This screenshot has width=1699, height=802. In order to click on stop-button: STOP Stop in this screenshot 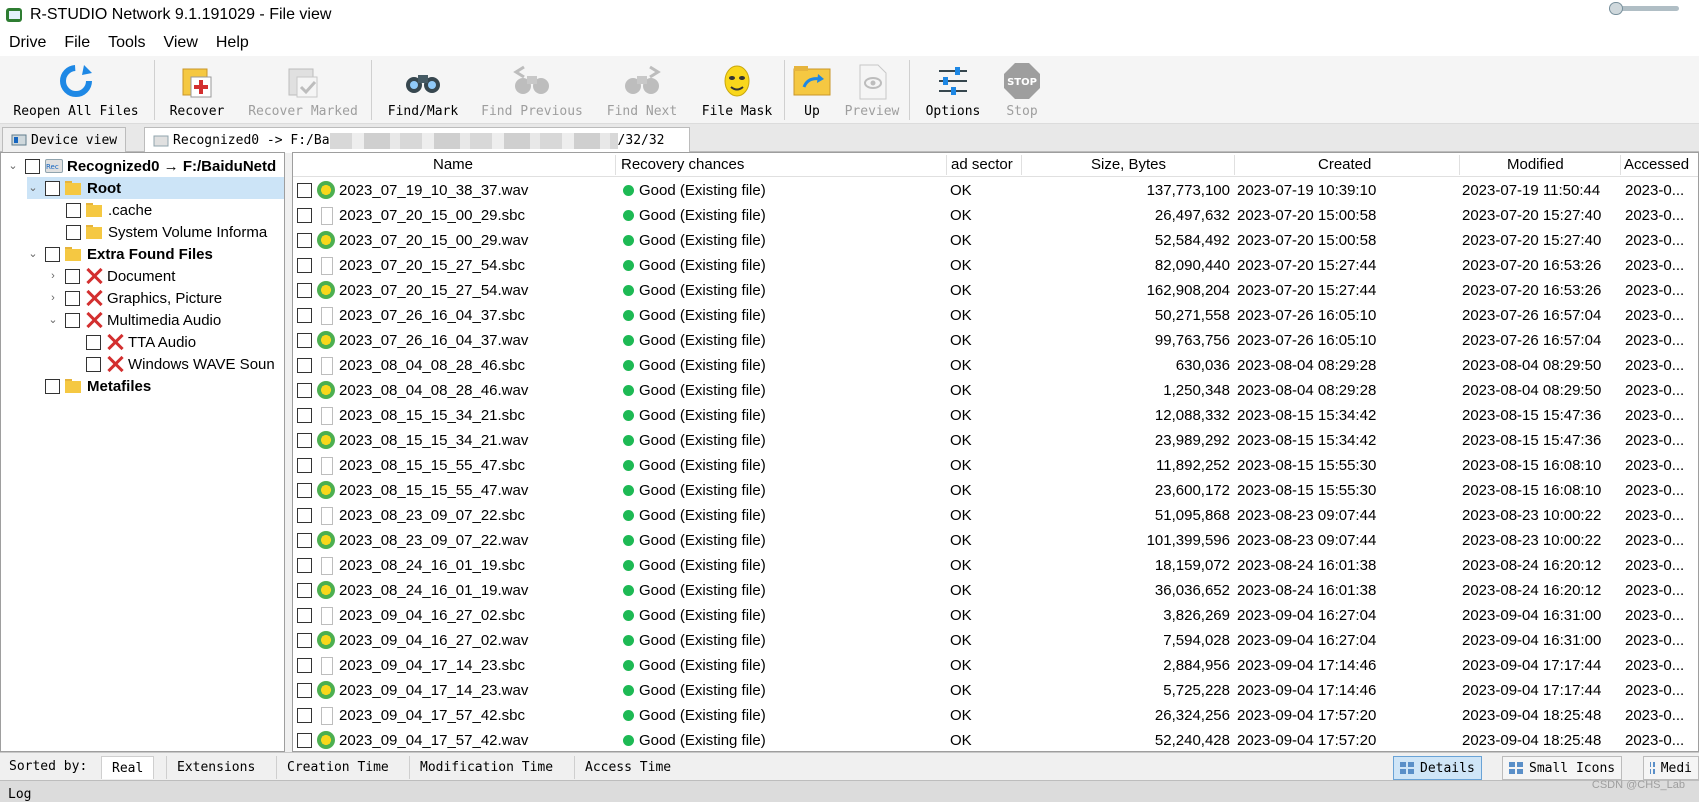, I will do `click(1022, 90)`.